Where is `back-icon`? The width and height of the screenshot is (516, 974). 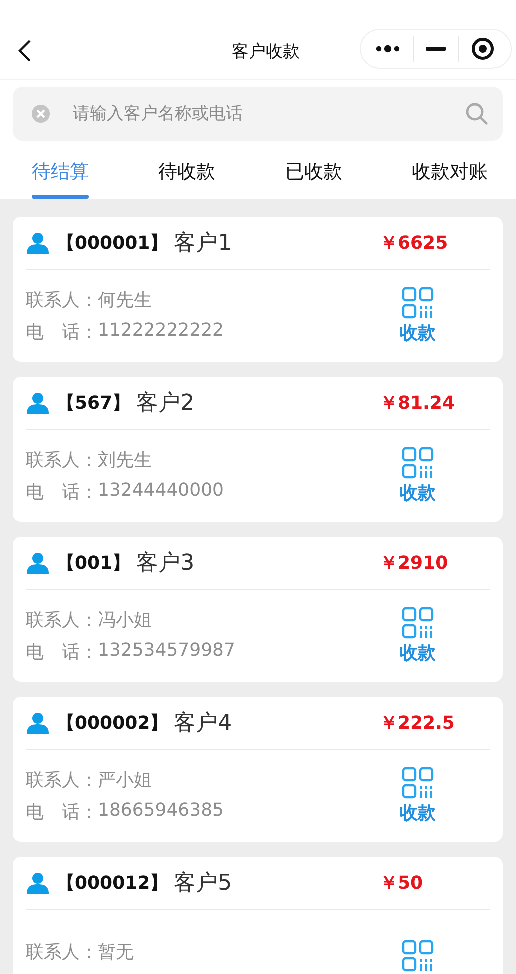
back-icon is located at coordinates (25, 51).